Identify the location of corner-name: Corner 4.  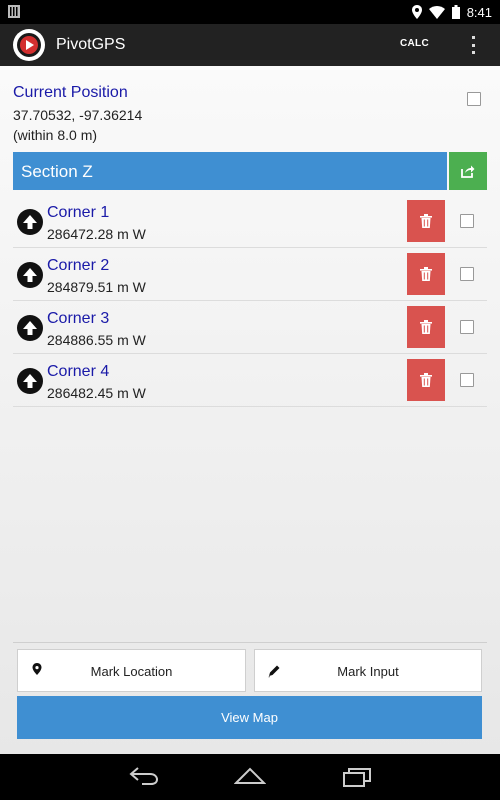
(78, 371).